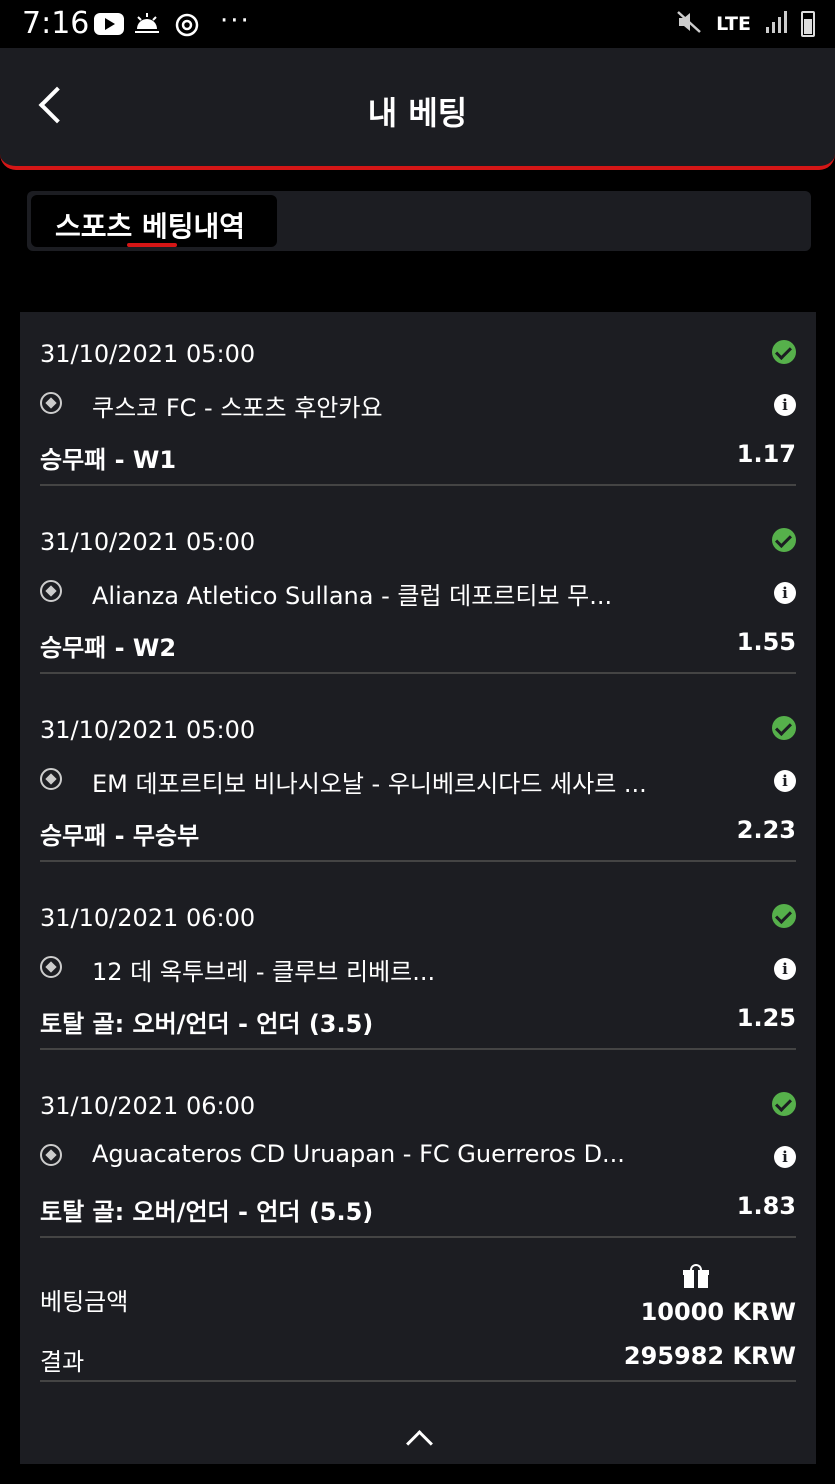 The image size is (835, 1484). What do you see at coordinates (766, 830) in the screenshot?
I see `bet-odds: 2.23` at bounding box center [766, 830].